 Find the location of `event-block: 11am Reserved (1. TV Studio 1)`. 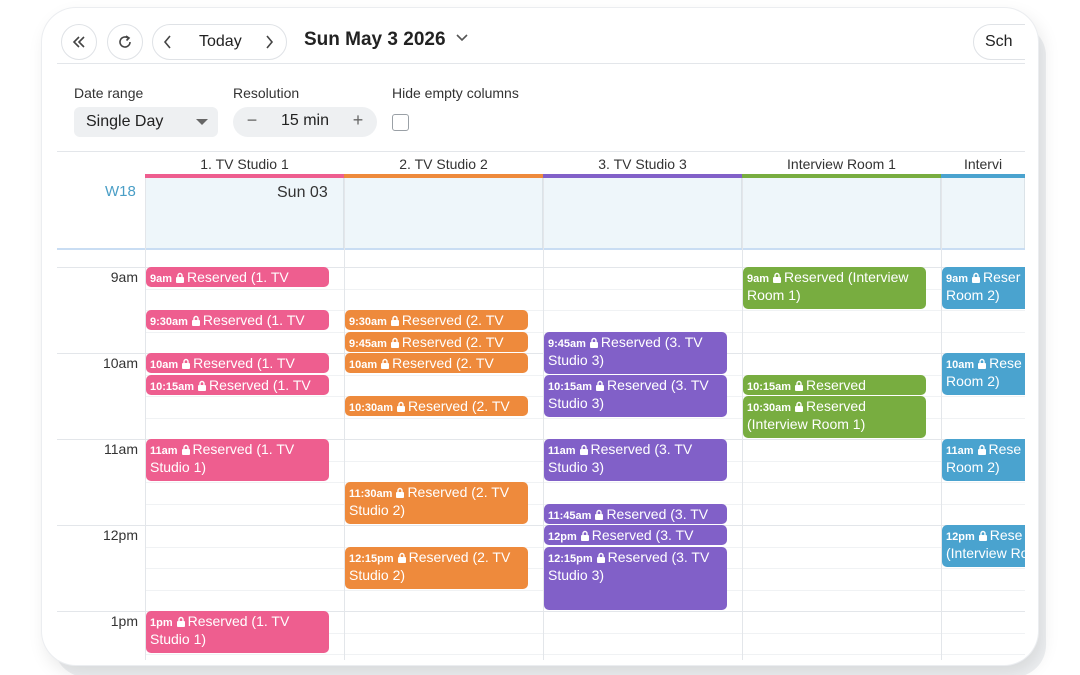

event-block: 11am Reserved (1. TV Studio 1) is located at coordinates (237, 460).